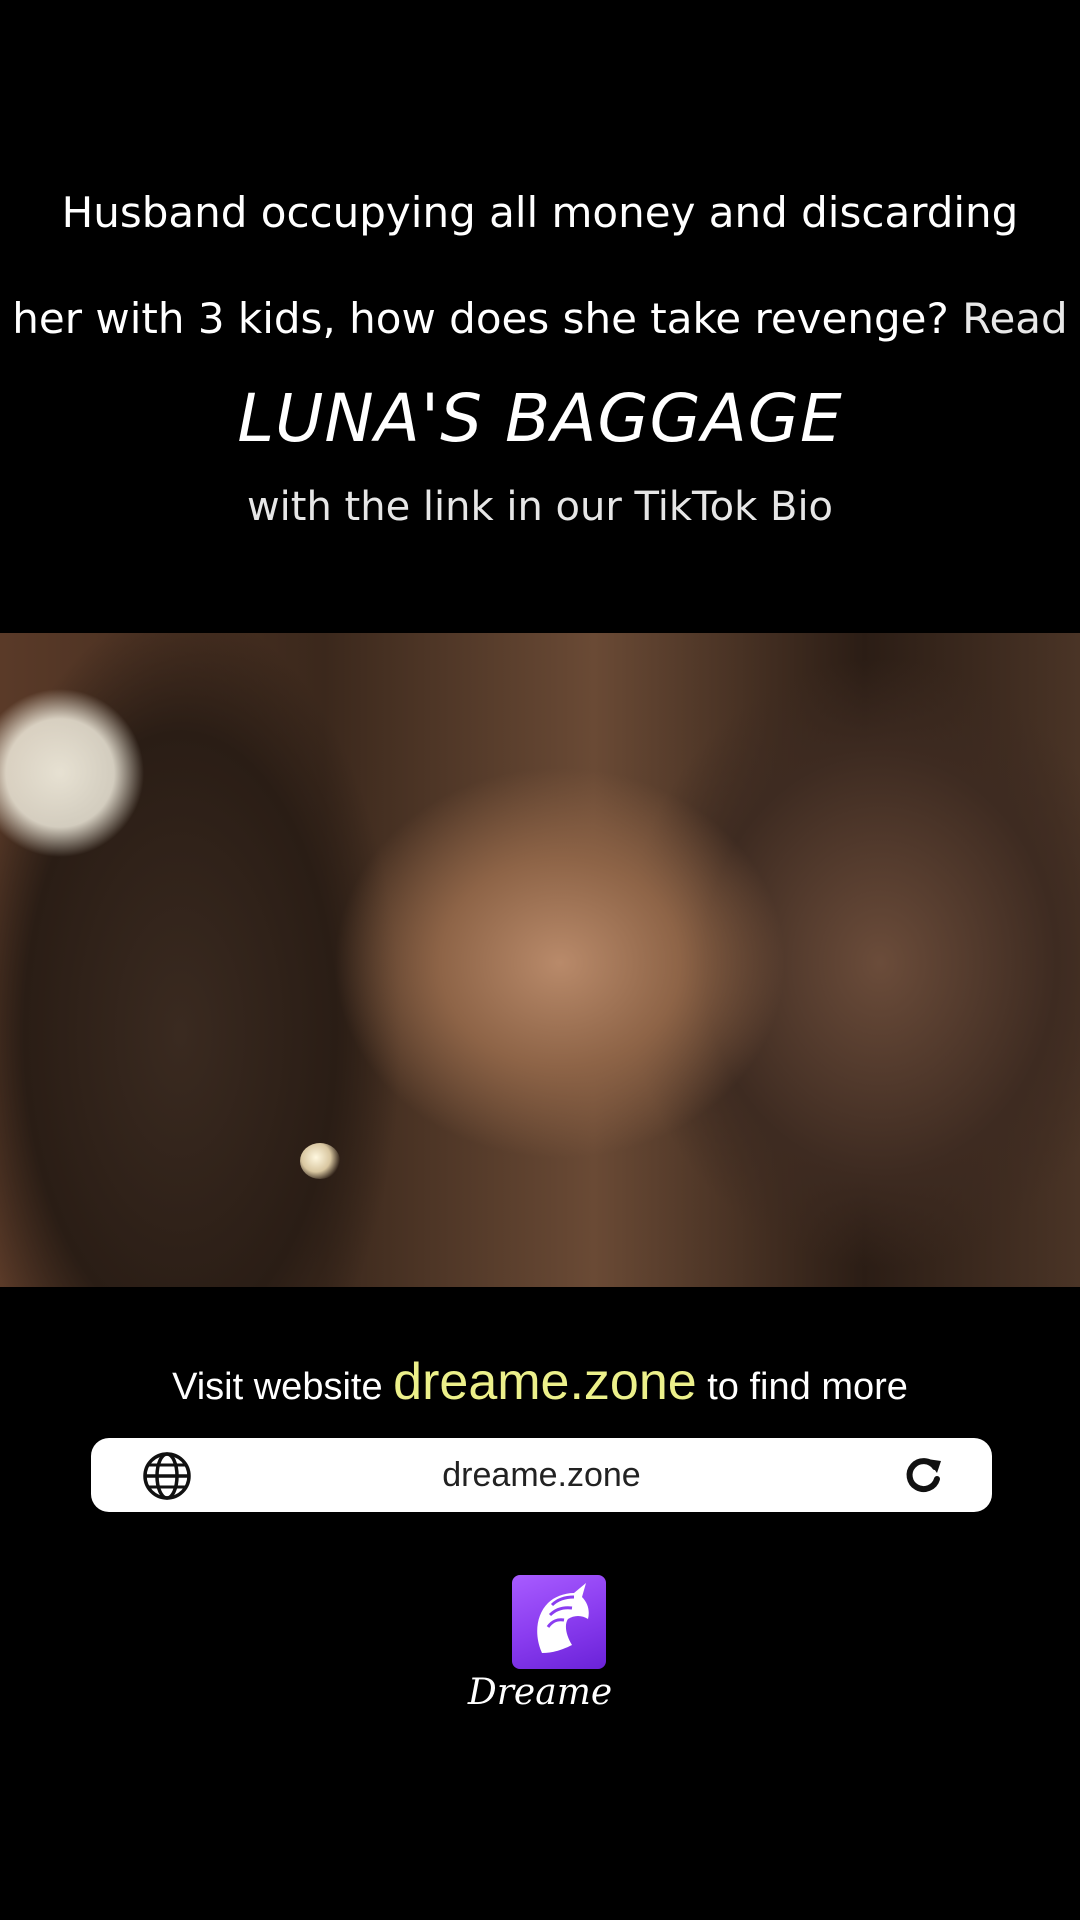 This screenshot has height=1920, width=1080. Describe the element at coordinates (277, 1387) in the screenshot. I see `visit-prefix: Visit website` at that location.